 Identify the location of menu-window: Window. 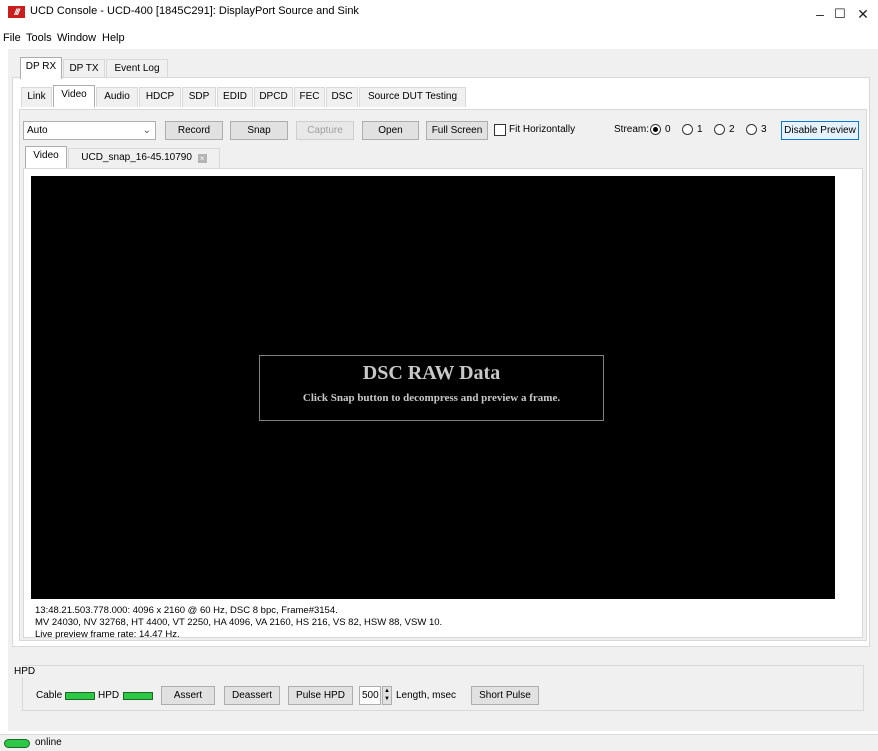
(76, 38).